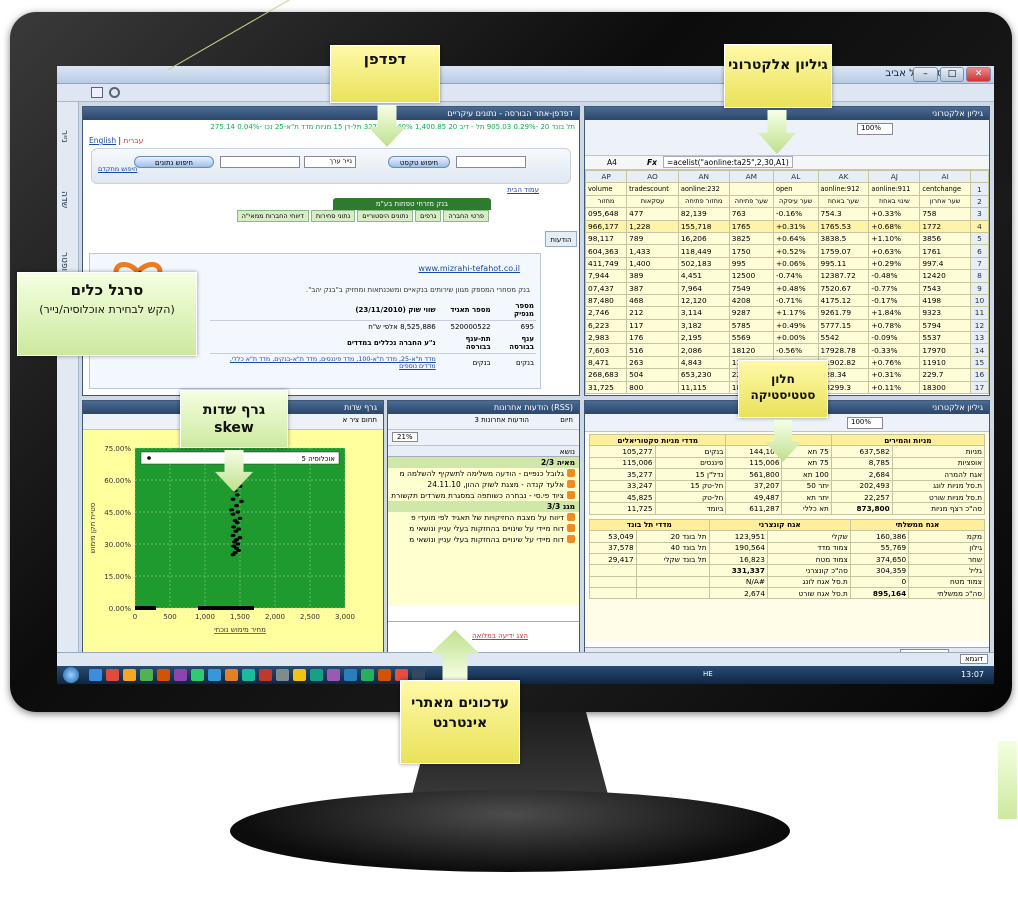 The image size is (1018, 906). What do you see at coordinates (979, 313) in the screenshot?
I see `row-number: 11` at bounding box center [979, 313].